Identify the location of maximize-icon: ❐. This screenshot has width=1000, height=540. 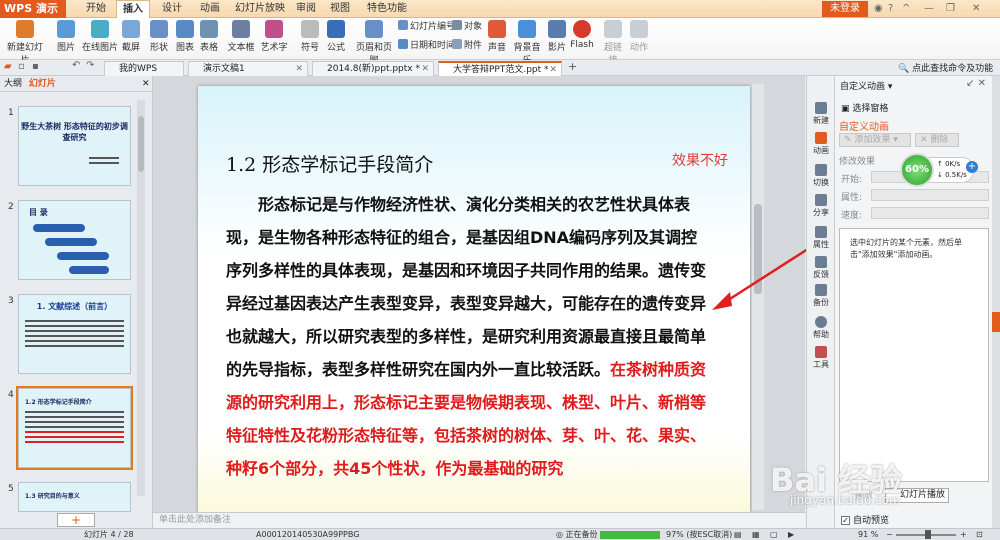
(950, 8).